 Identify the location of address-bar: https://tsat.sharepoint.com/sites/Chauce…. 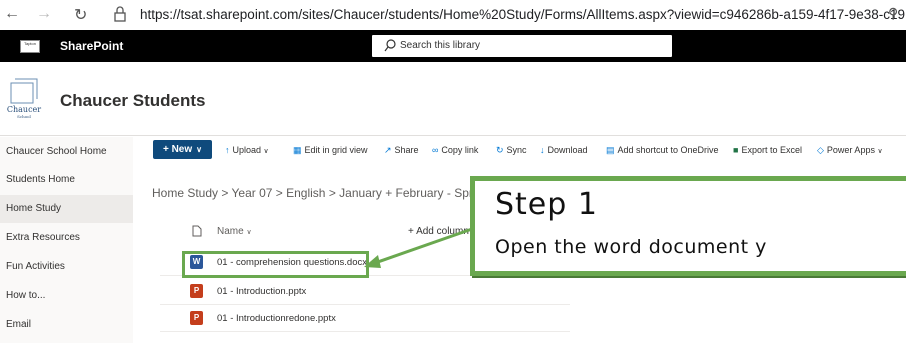
(523, 14).